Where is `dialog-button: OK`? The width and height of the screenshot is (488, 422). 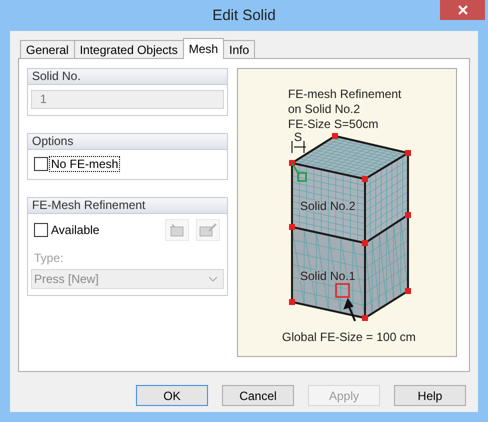
dialog-button: OK is located at coordinates (172, 395).